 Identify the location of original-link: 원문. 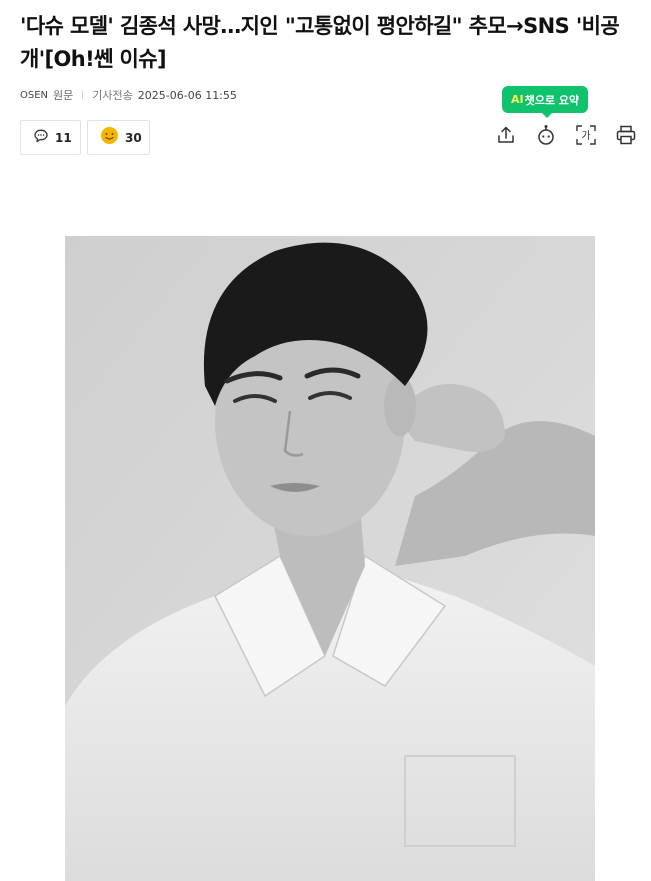
(63, 95).